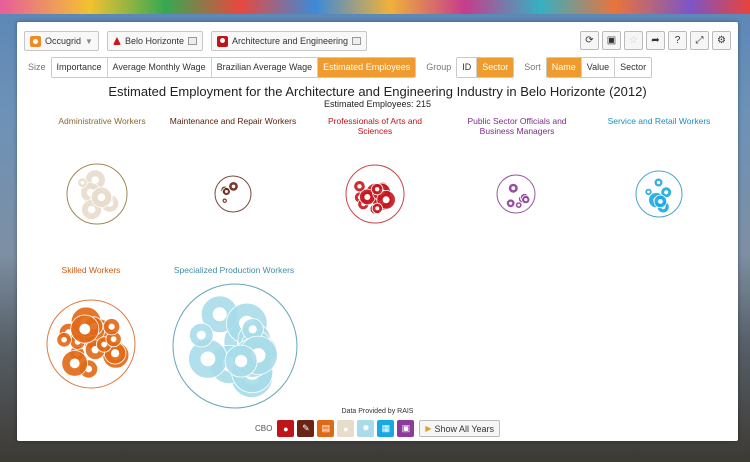 The image size is (750, 462). I want to click on cbo-maintenance-button: ✎, so click(306, 428).